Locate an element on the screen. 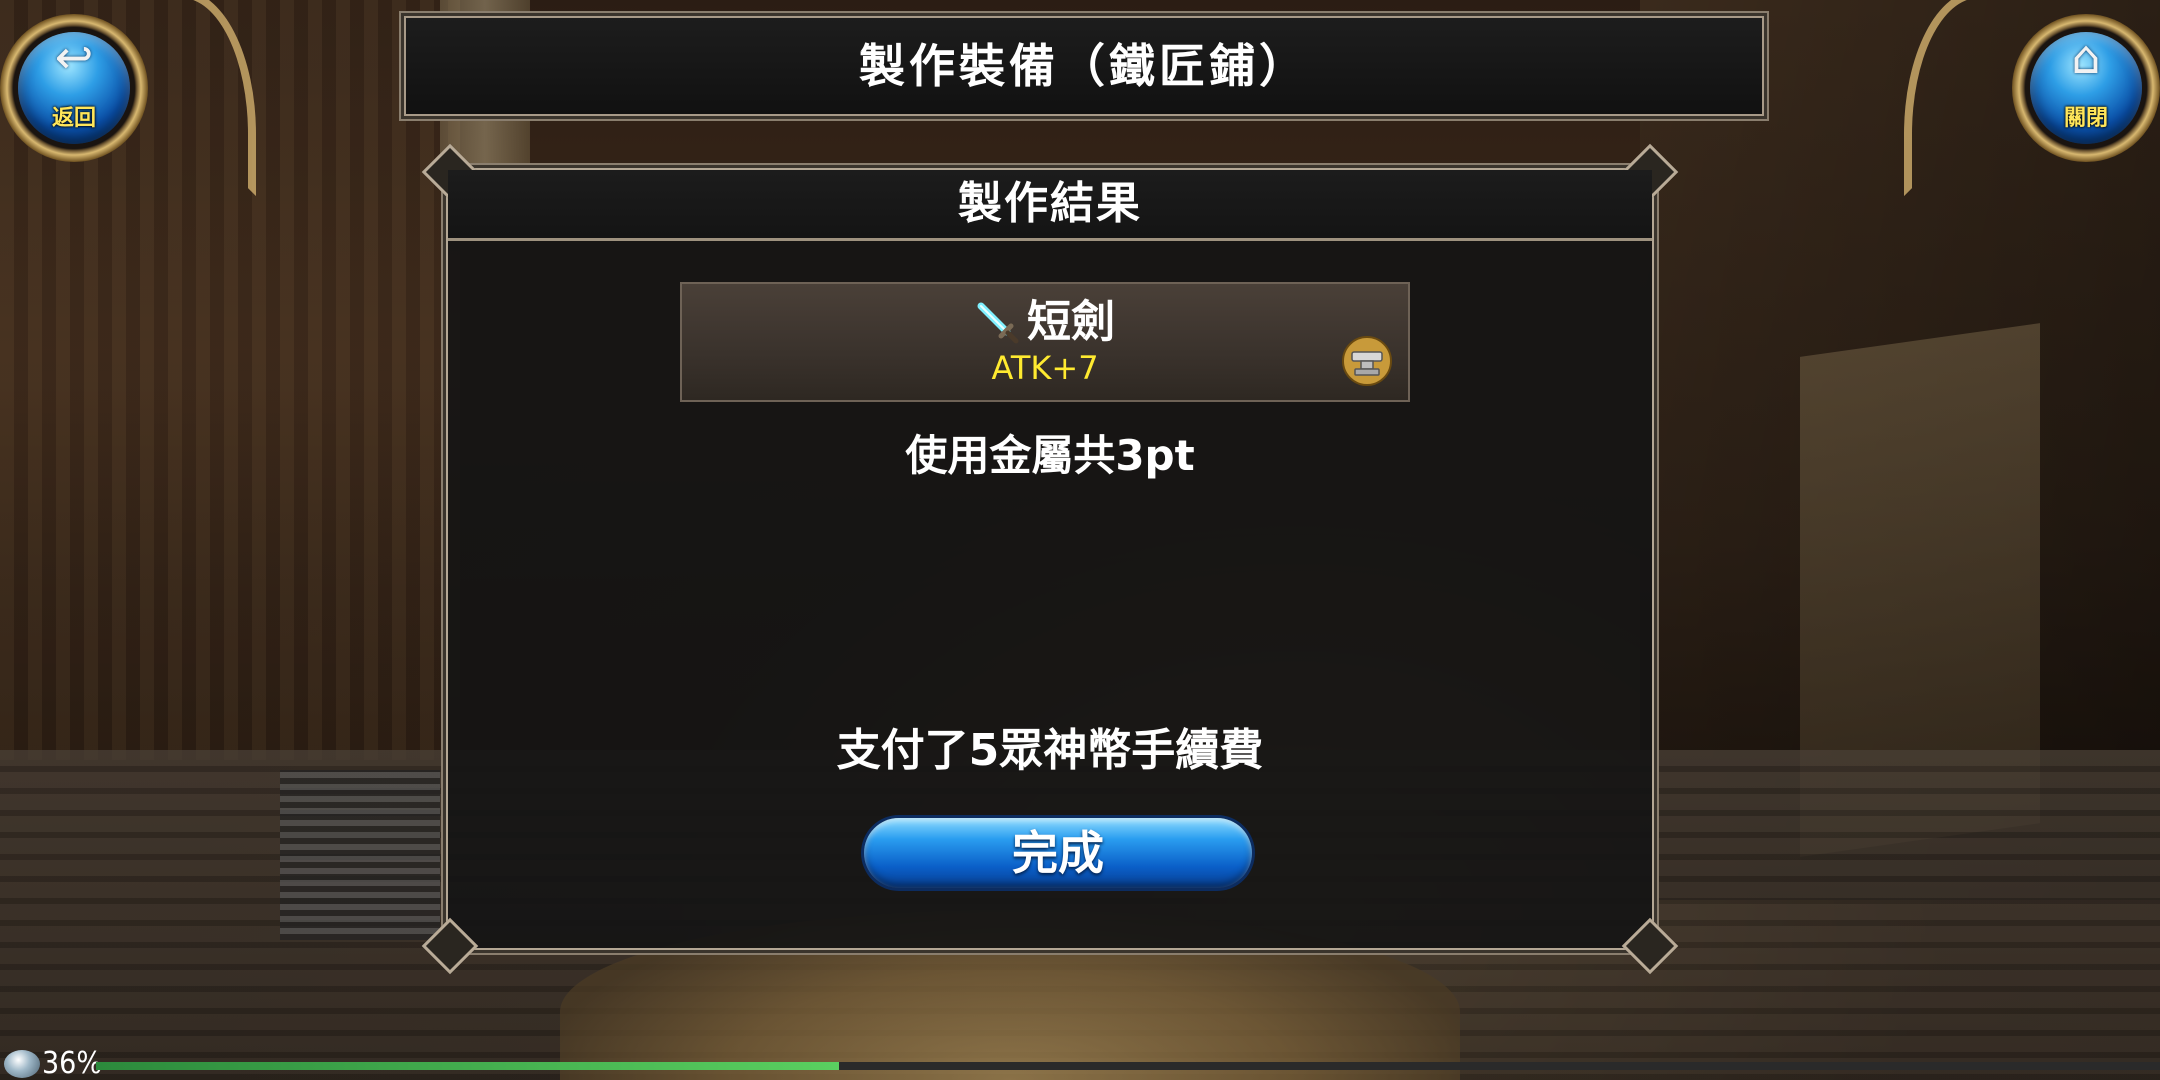  item-name: 短劍 is located at coordinates (1071, 322).